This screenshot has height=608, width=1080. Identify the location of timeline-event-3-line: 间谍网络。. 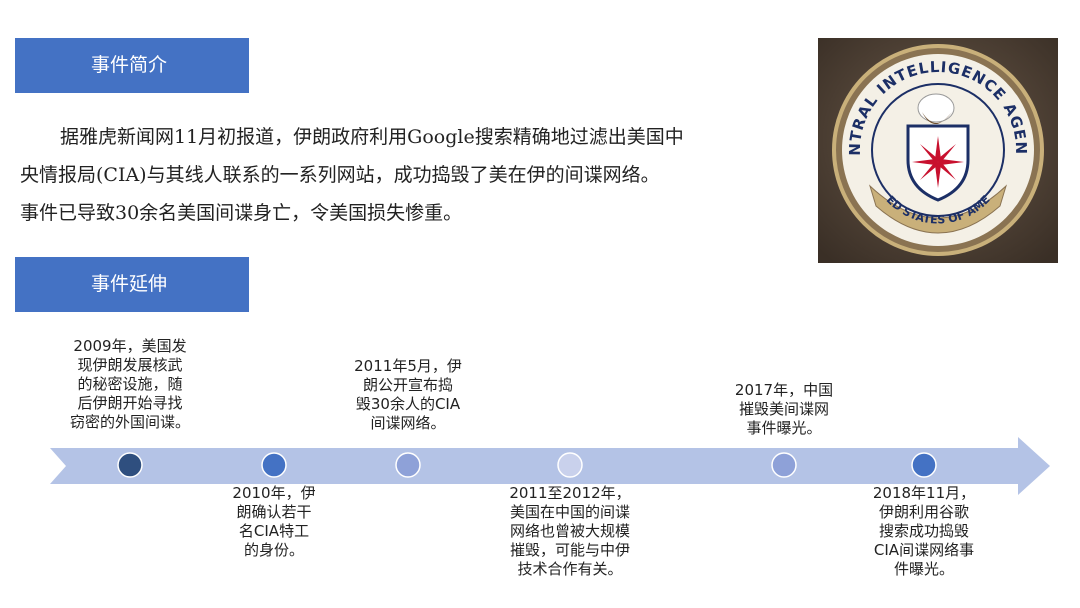
(408, 423).